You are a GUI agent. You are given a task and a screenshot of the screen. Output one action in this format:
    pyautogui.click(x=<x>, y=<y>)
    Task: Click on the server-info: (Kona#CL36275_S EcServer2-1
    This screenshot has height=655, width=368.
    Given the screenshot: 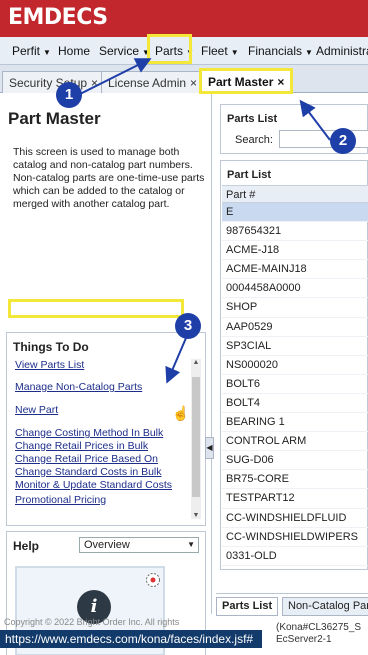 What is the action you would take?
    pyautogui.click(x=319, y=633)
    